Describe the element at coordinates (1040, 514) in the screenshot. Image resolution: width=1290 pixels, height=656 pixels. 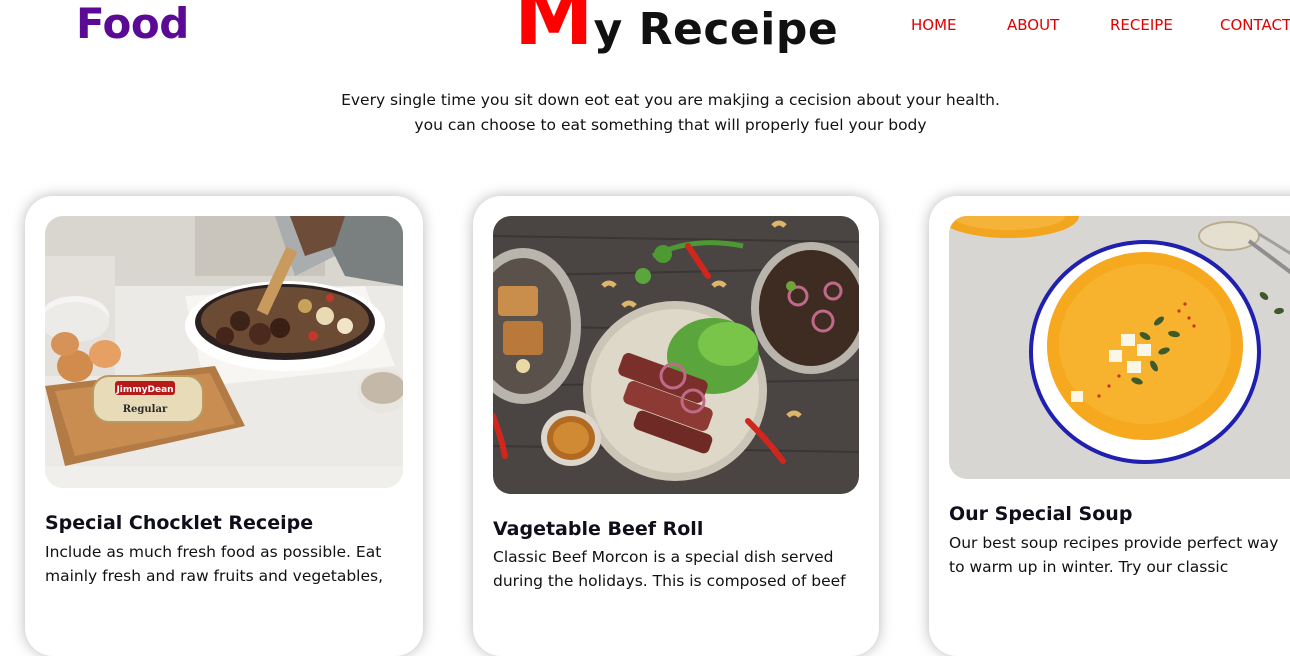
I see `recipe-title: Our Special Soup` at that location.